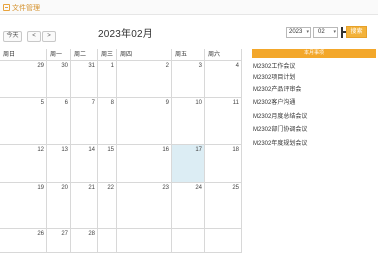 The width and height of the screenshot is (378, 253). Describe the element at coordinates (6, 7) in the screenshot. I see `folder-icon` at that location.